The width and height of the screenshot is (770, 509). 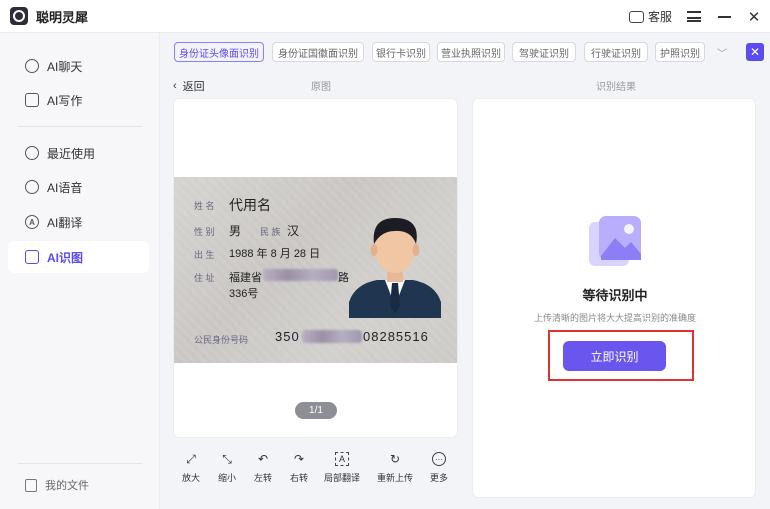 I want to click on sidebar-item-label: 最近使用, so click(x=71, y=153).